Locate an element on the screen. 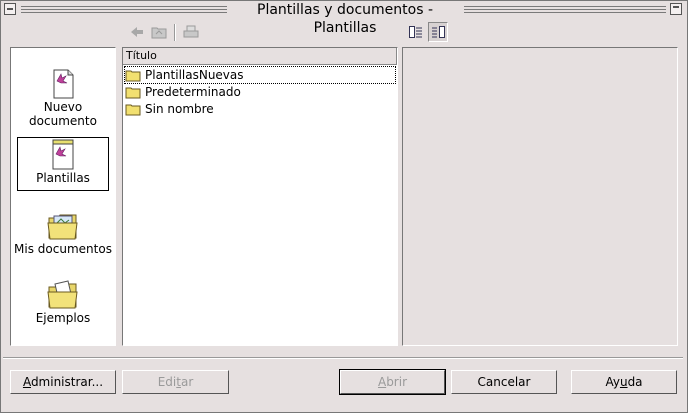 The height and width of the screenshot is (413, 688). category-new-document: Nuevo documento is located at coordinates (63, 98).